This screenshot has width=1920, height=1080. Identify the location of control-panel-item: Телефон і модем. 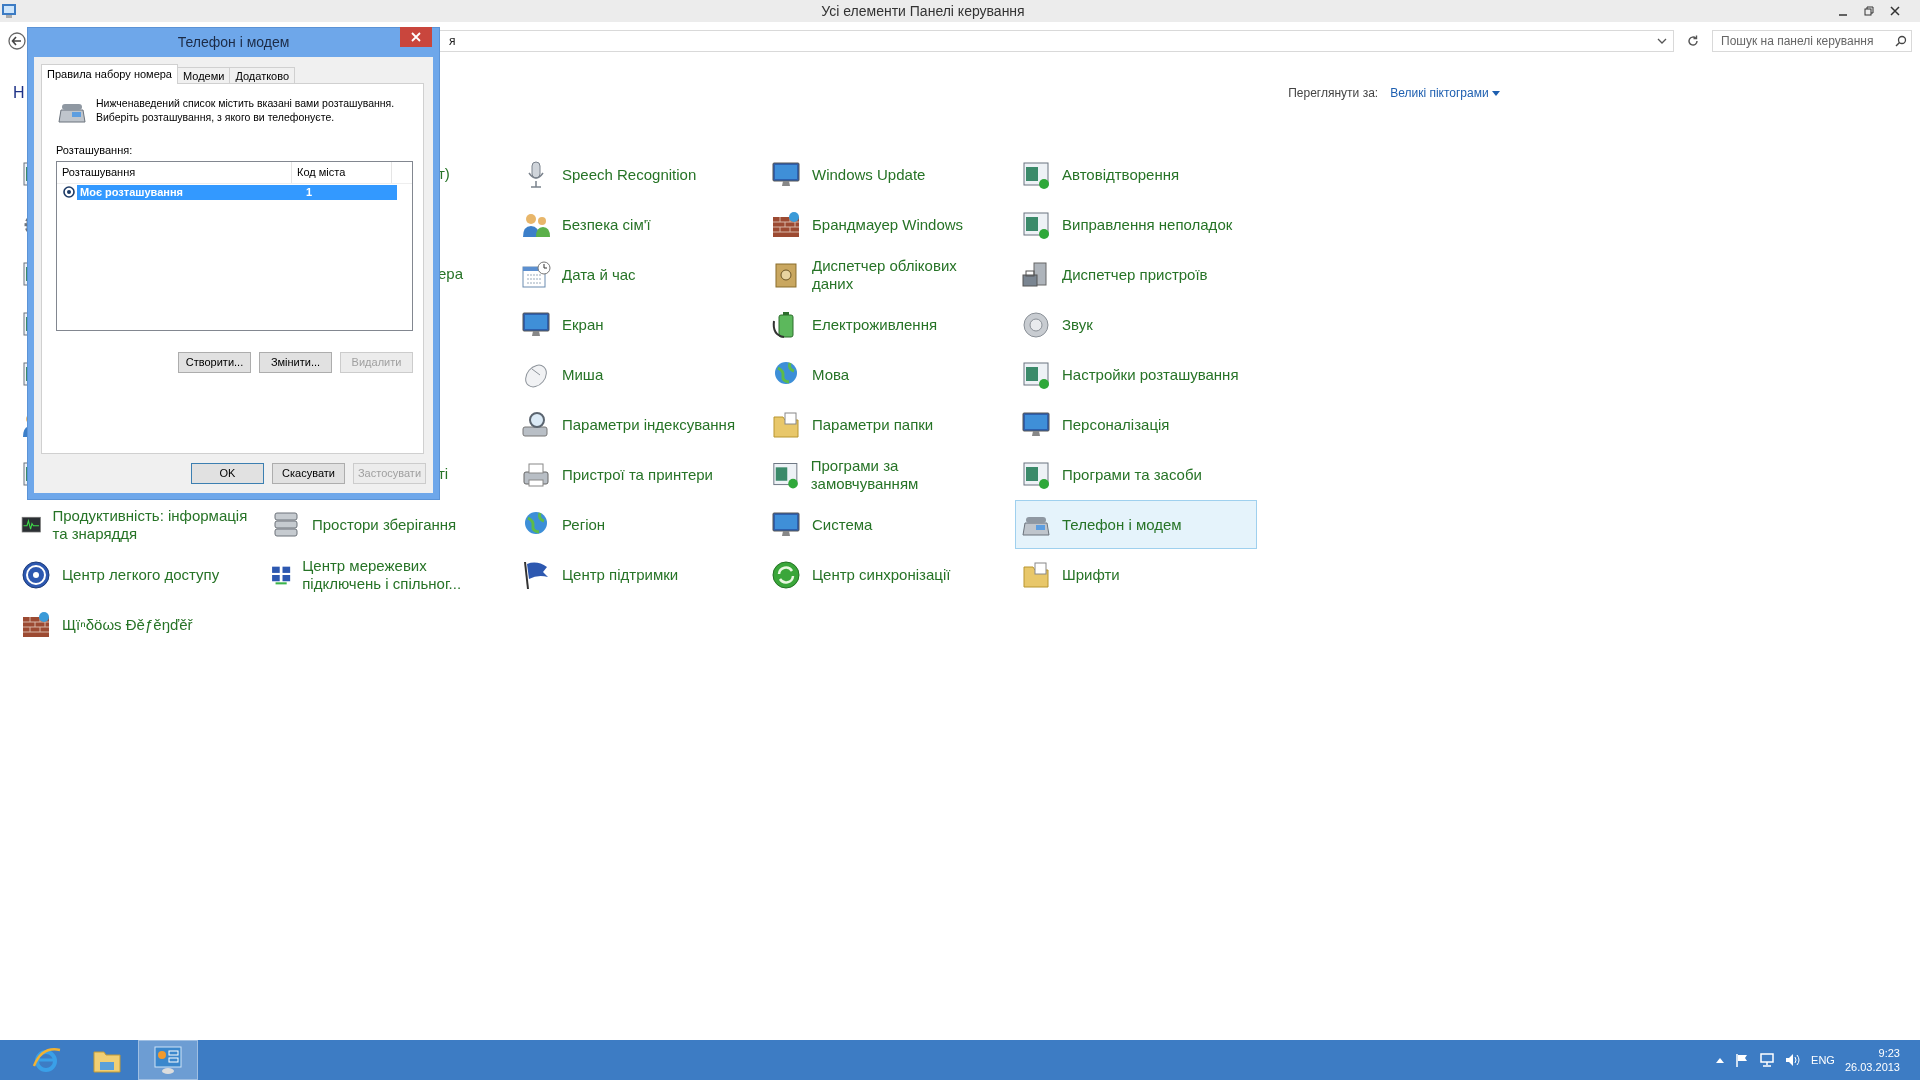
(1136, 524).